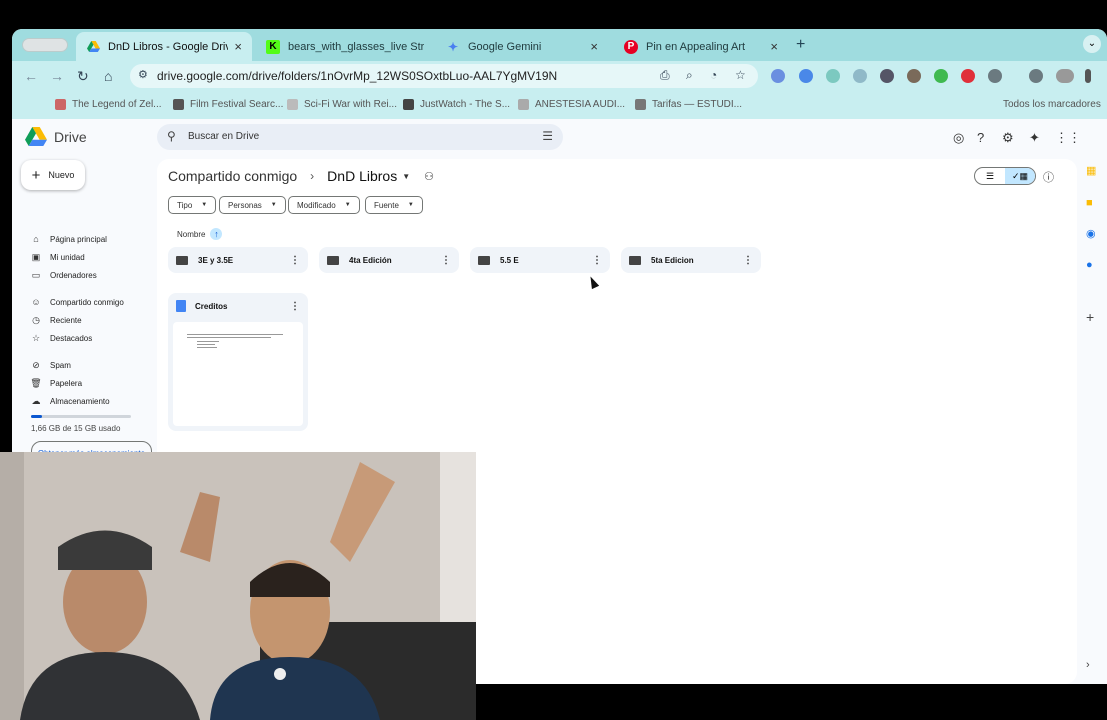  I want to click on site-info-icon: ⚙, so click(143, 74).